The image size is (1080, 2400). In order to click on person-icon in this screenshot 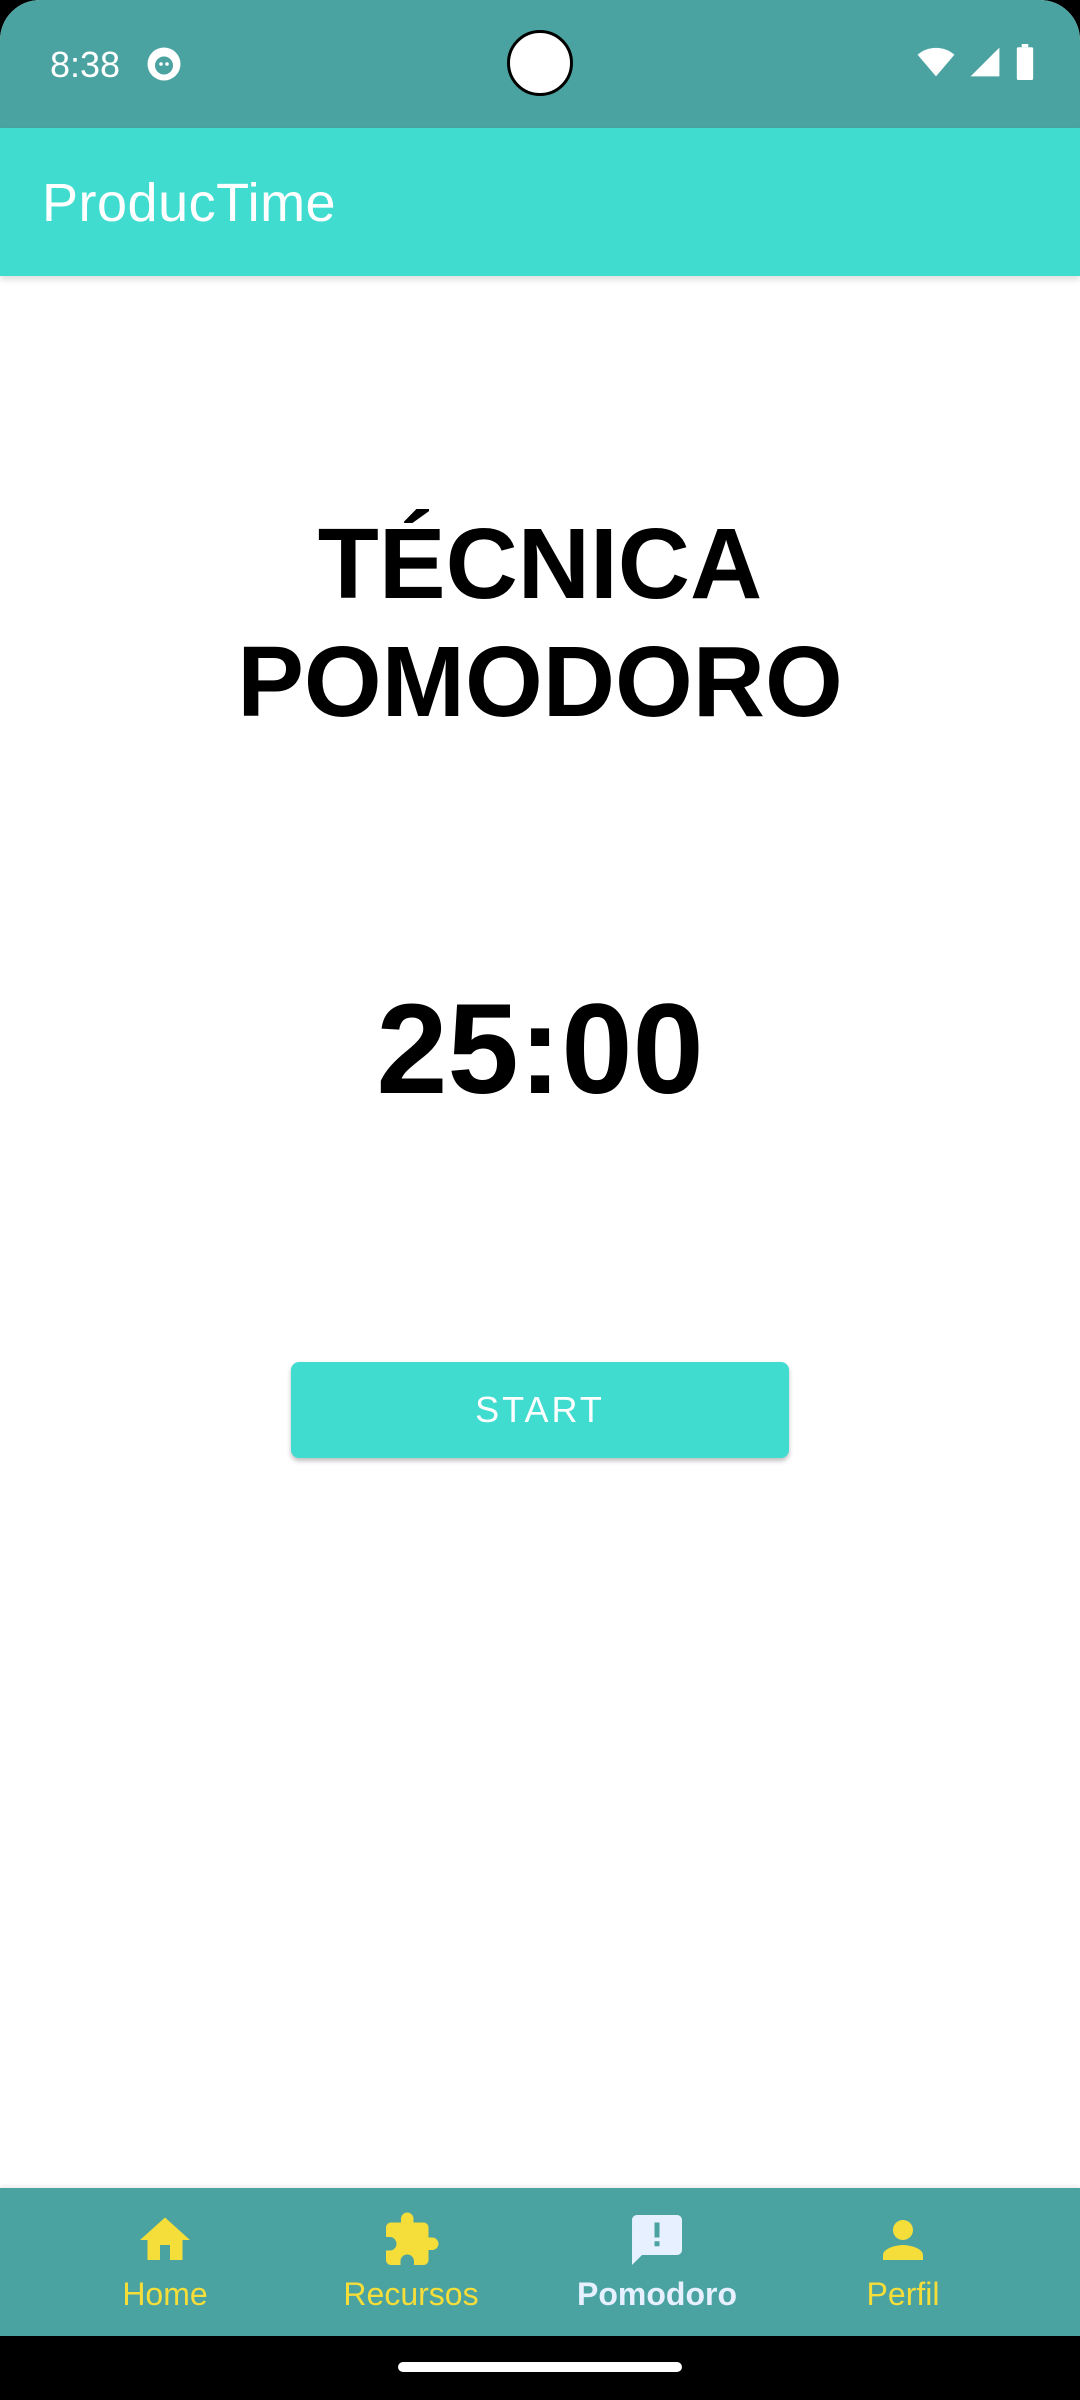, I will do `click(903, 2240)`.